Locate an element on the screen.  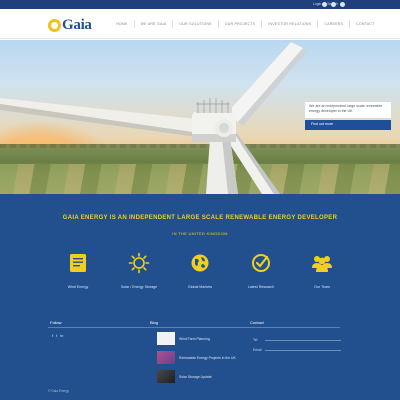
check-circle-icon is located at coordinates (261, 263).